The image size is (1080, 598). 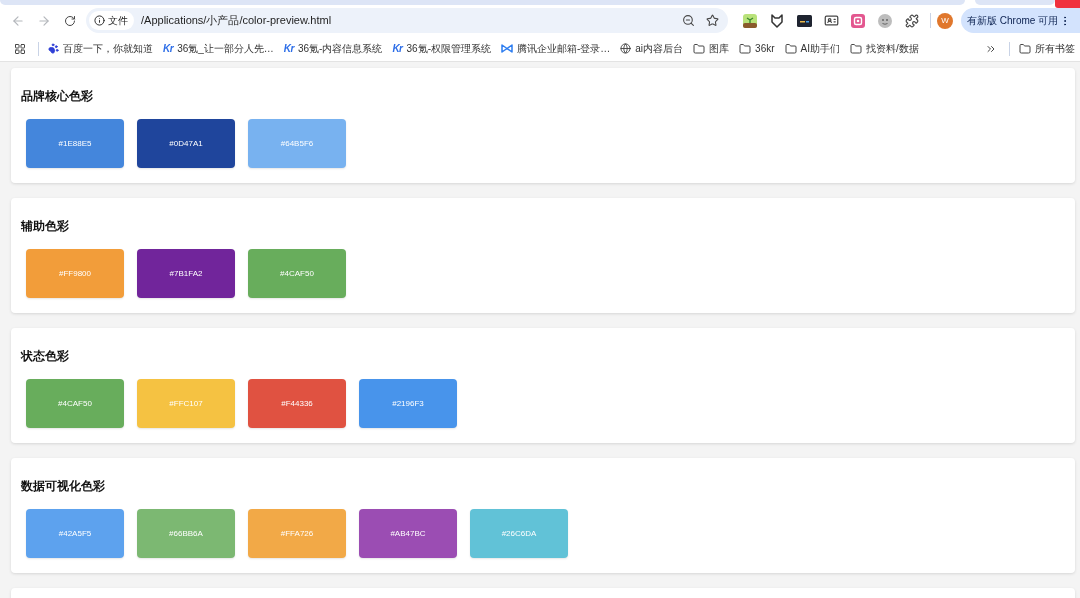 I want to click on bookmark-item: Kr 36氪-权限管理系统, so click(x=441, y=48).